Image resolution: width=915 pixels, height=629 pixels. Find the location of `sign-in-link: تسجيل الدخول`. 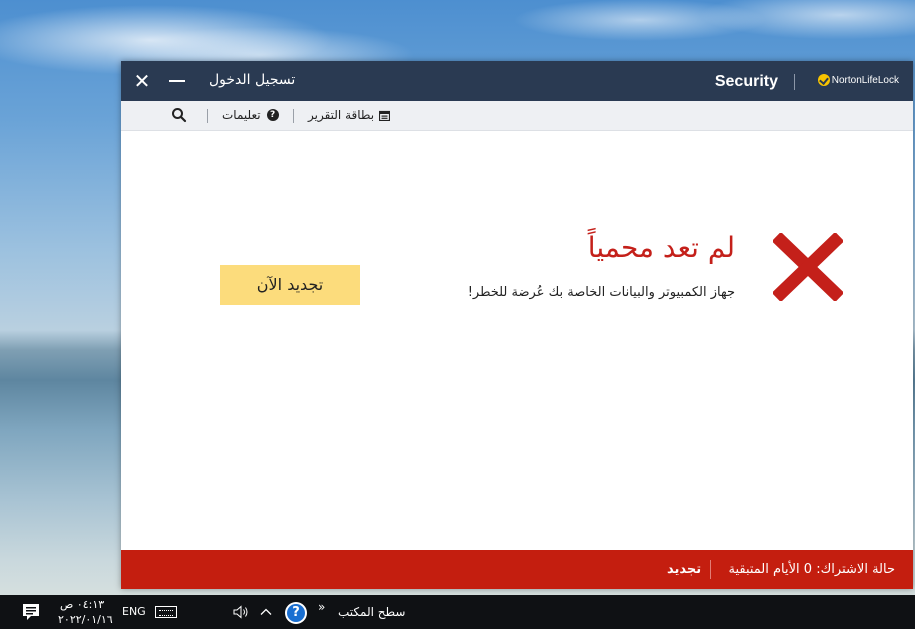

sign-in-link: تسجيل الدخول is located at coordinates (252, 80).